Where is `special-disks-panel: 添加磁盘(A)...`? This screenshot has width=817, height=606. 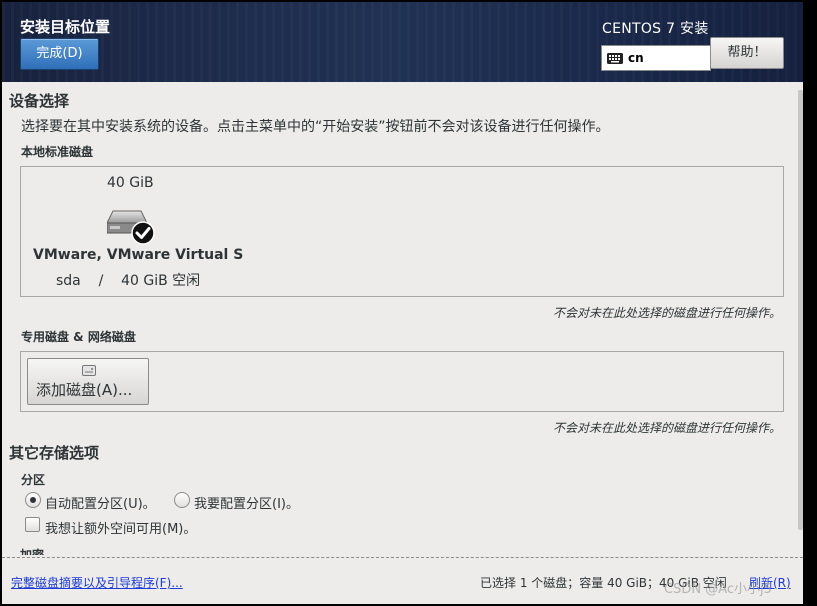 special-disks-panel: 添加磁盘(A)... is located at coordinates (402, 381).